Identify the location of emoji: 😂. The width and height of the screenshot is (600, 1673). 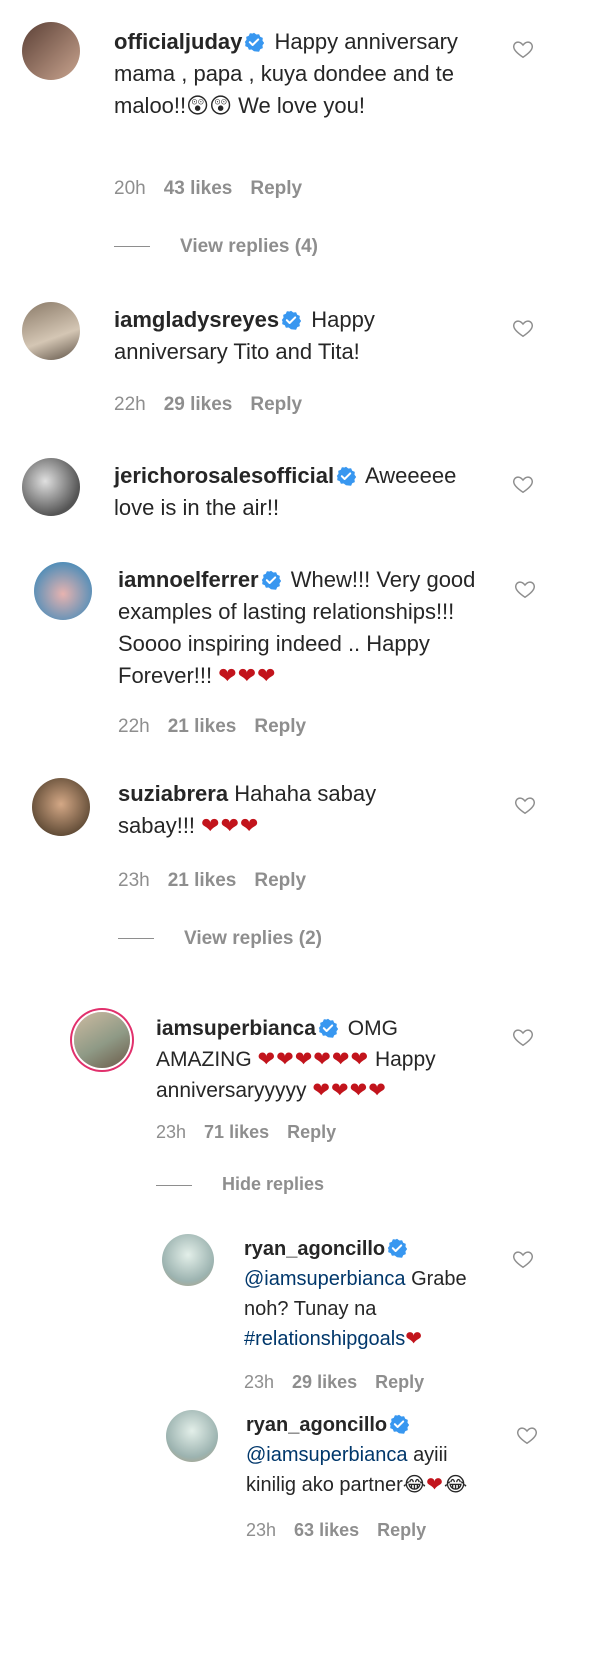
(414, 1485).